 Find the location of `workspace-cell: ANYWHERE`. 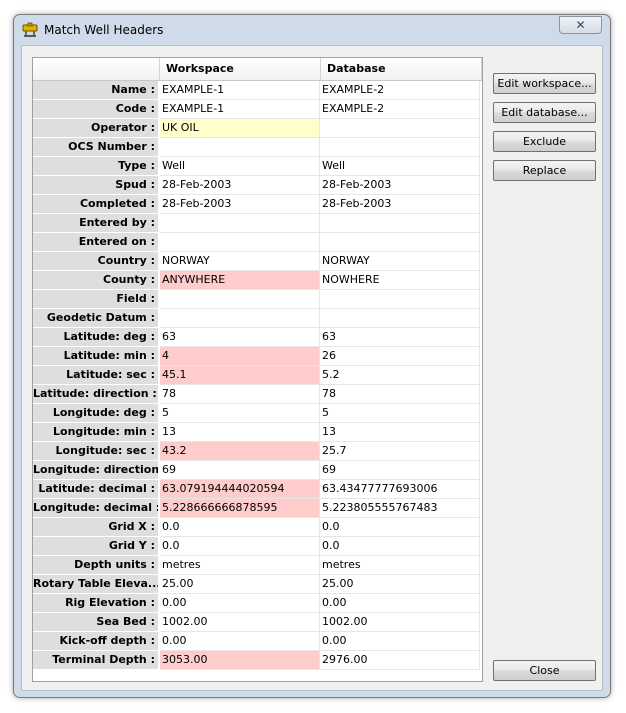

workspace-cell: ANYWHERE is located at coordinates (240, 280).